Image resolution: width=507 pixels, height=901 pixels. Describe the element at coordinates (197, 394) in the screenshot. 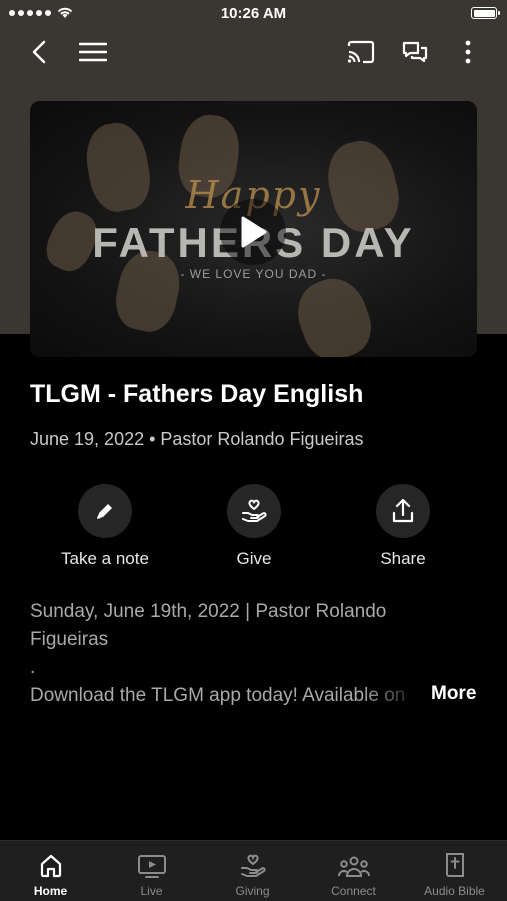

I see `sermon-title: TLGM - Fathers Day English` at that location.